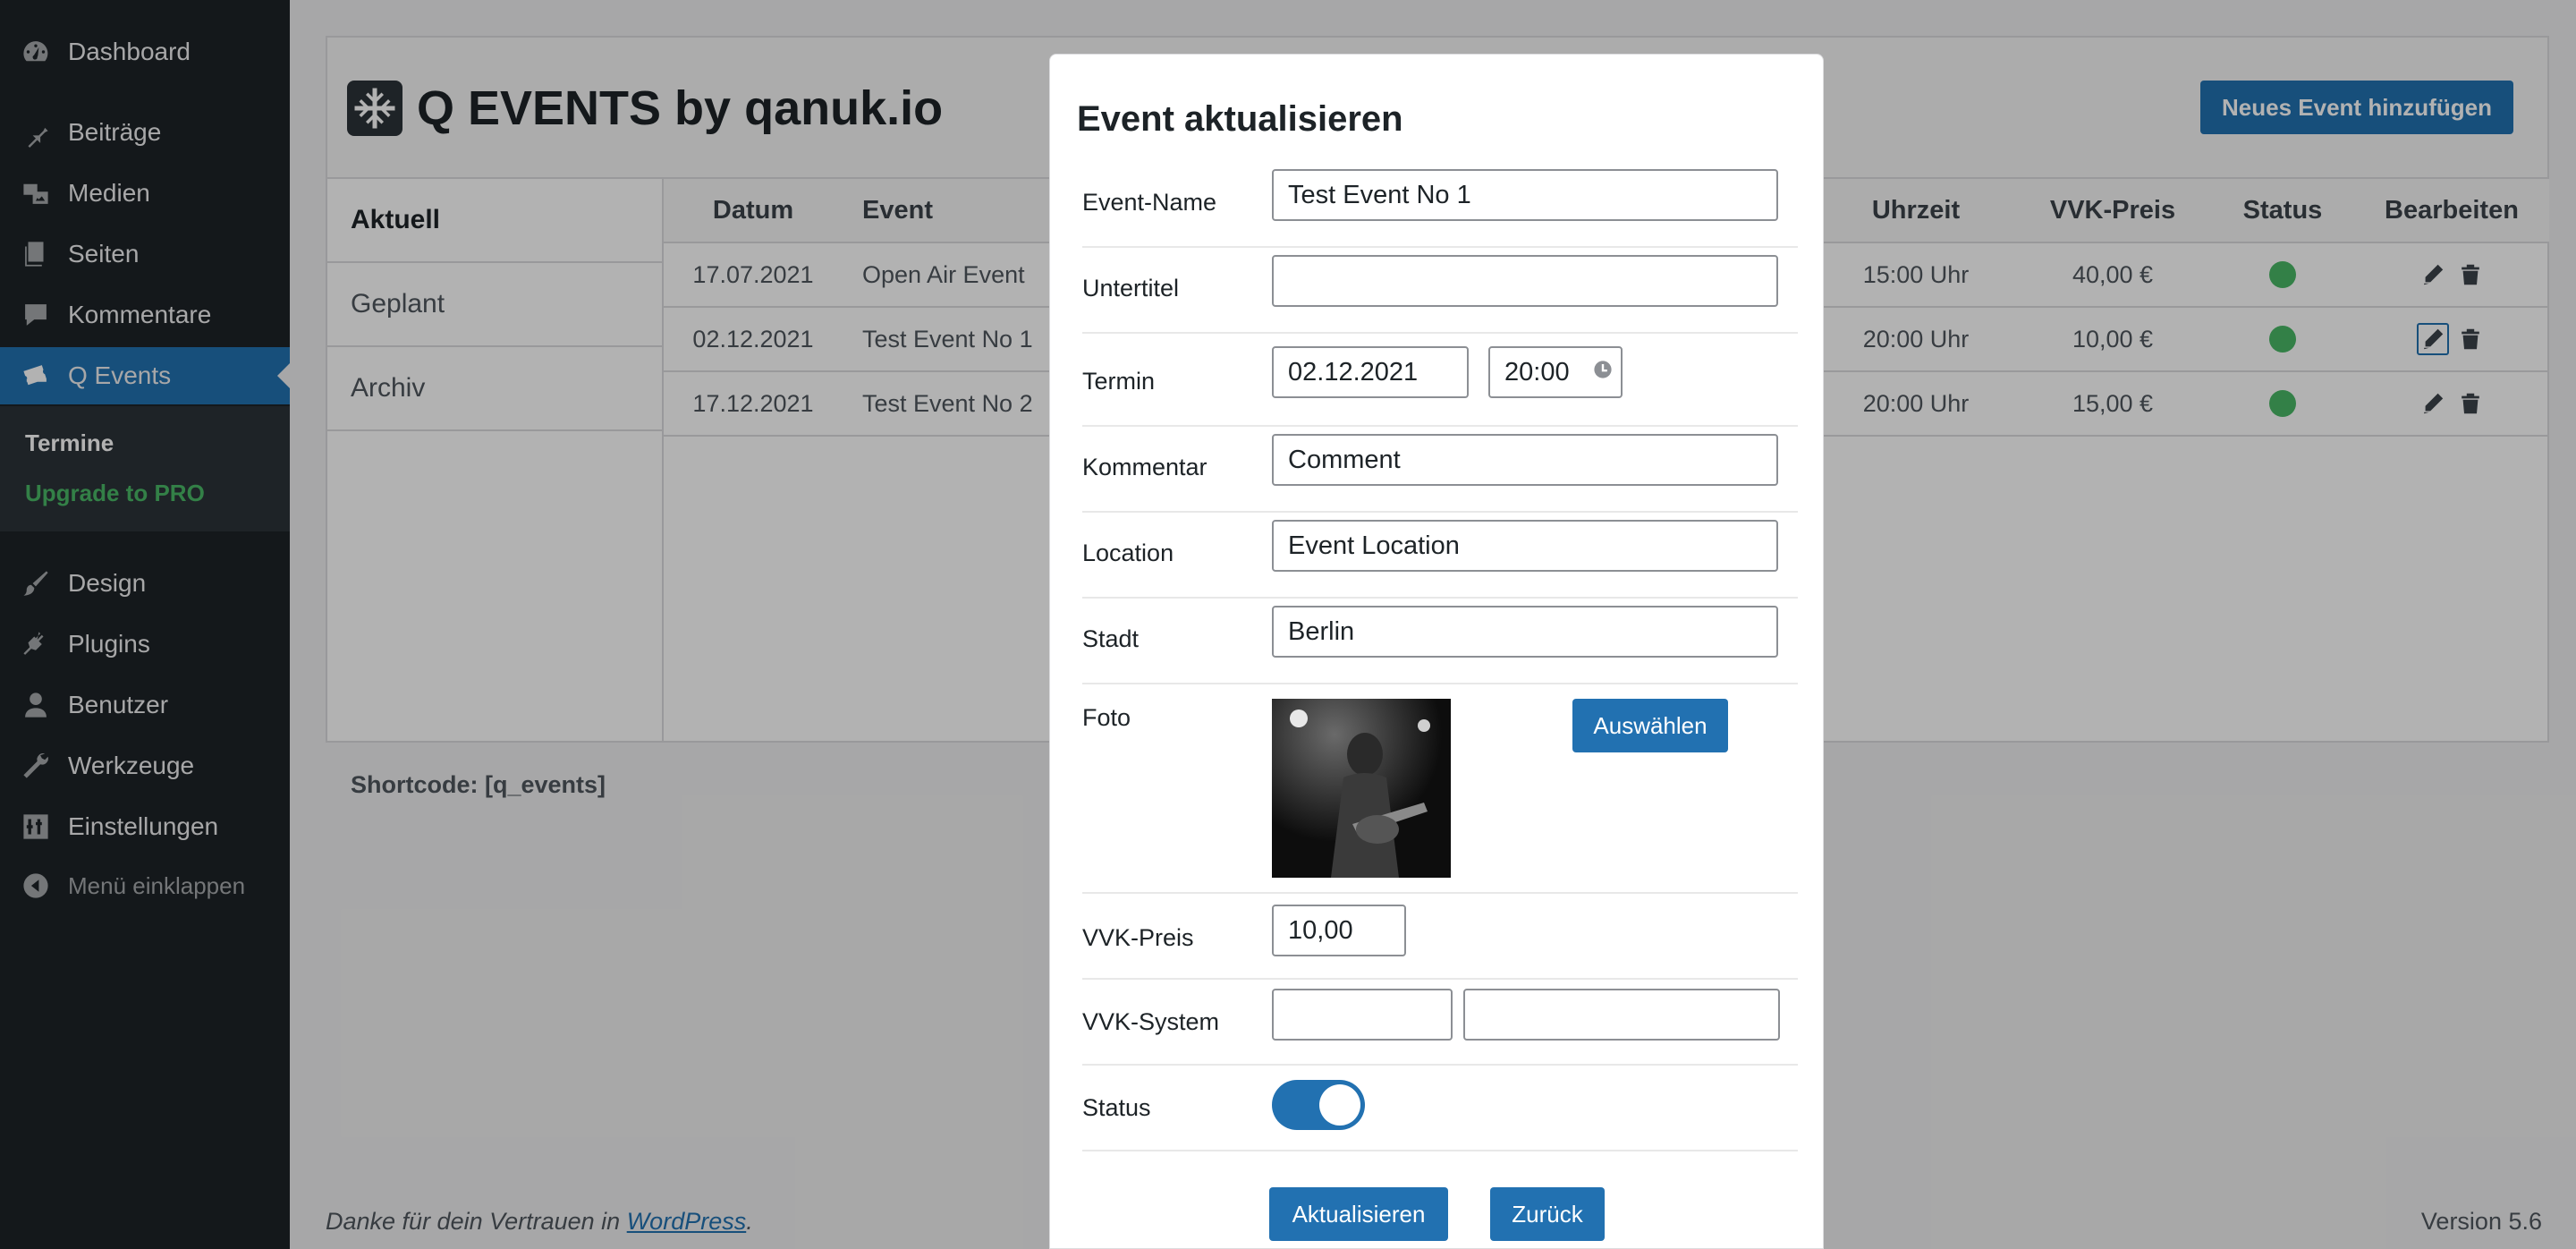  I want to click on dialog-title: Event aktualisieren, so click(1240, 119).